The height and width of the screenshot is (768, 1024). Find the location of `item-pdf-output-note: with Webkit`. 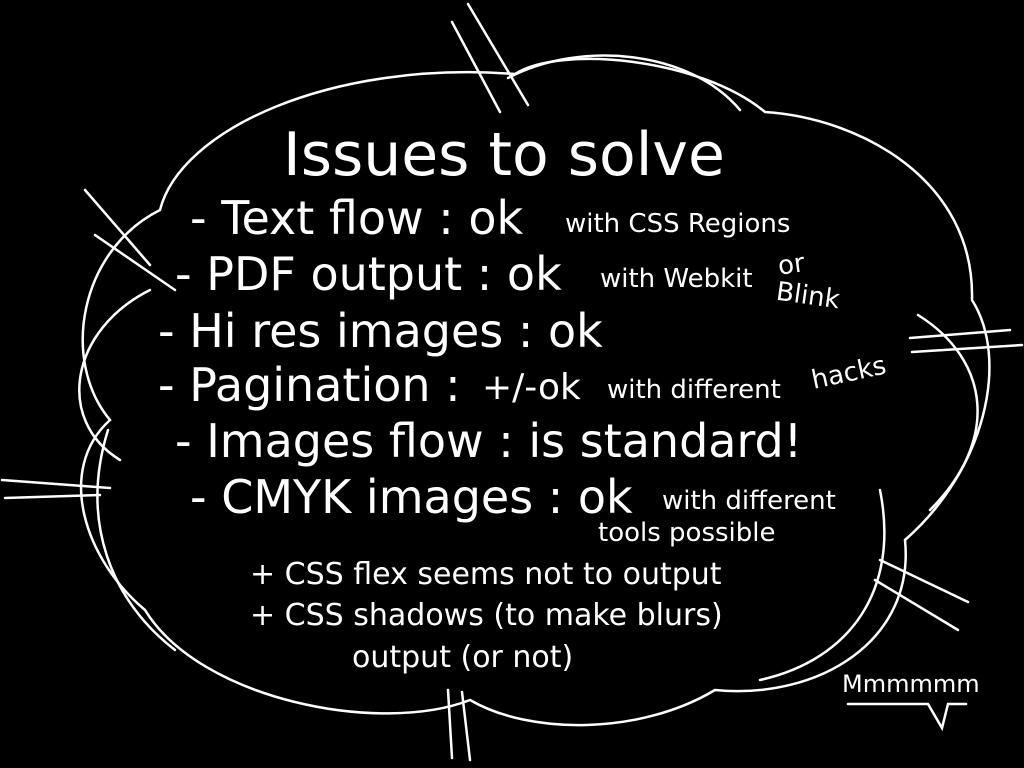

item-pdf-output-note: with Webkit is located at coordinates (676, 279).